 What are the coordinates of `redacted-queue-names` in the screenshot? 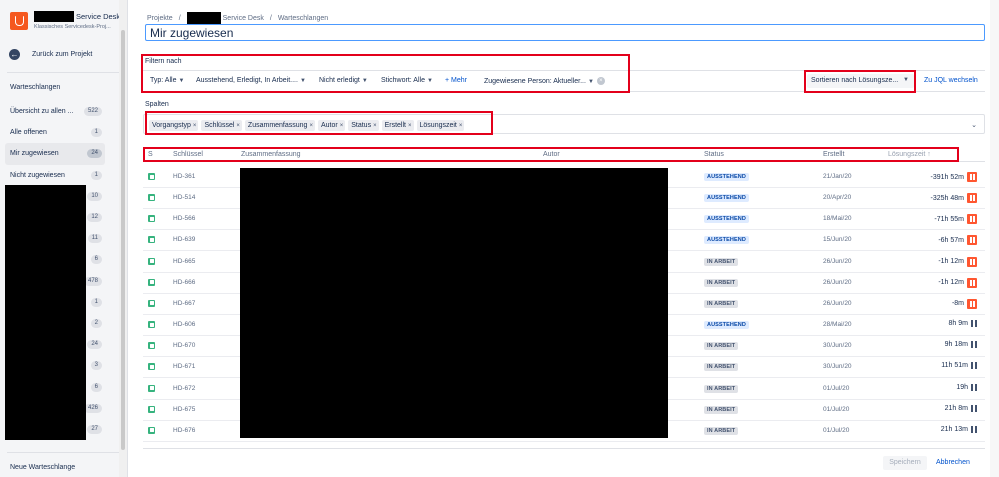 It's located at (45, 312).